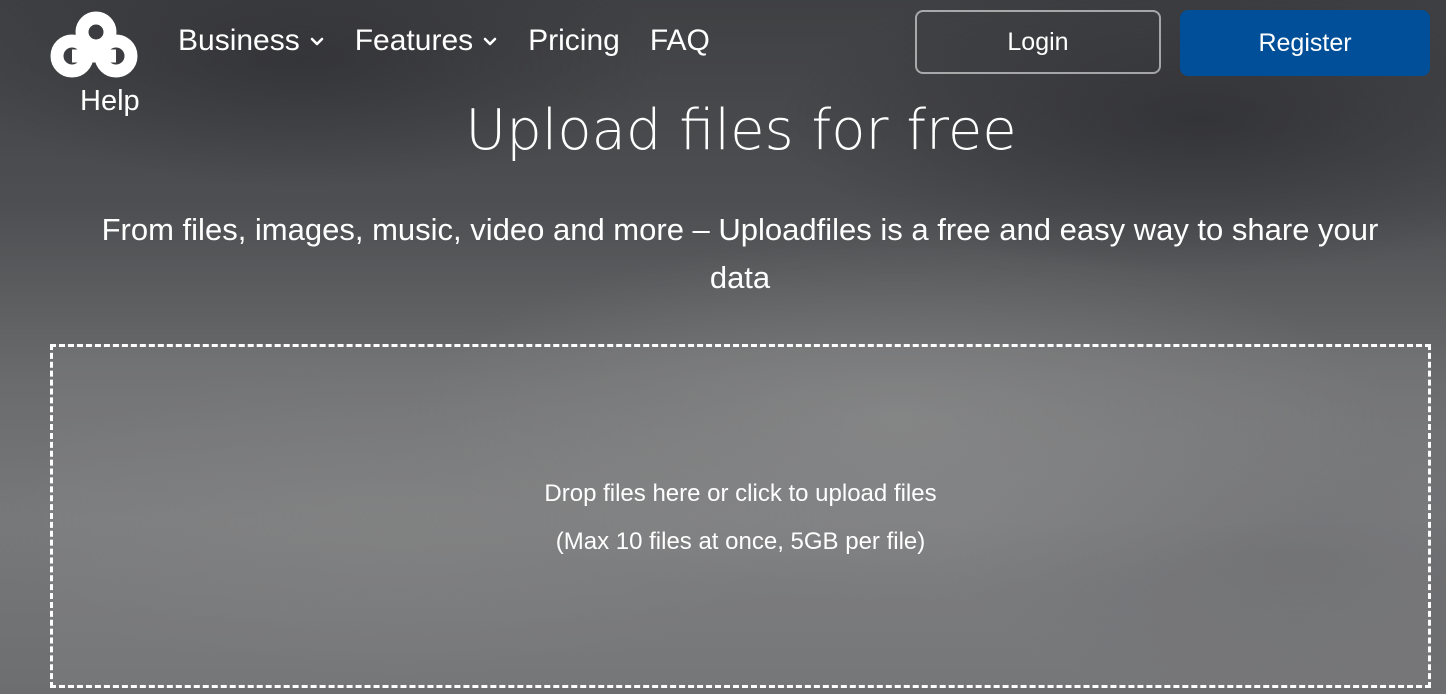  What do you see at coordinates (239, 40) in the screenshot?
I see `nav-item-label: Business` at bounding box center [239, 40].